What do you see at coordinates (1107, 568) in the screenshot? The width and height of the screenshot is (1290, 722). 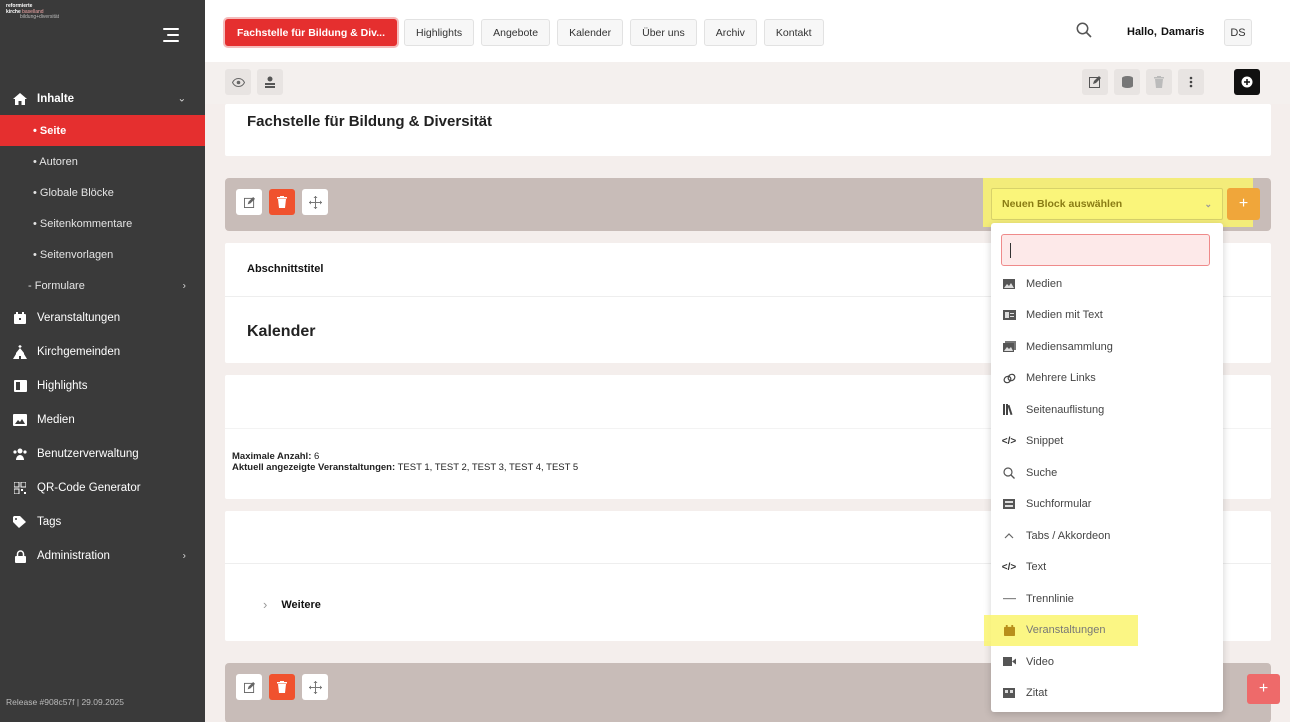 I see `dropdown-item-text: </> Text` at bounding box center [1107, 568].